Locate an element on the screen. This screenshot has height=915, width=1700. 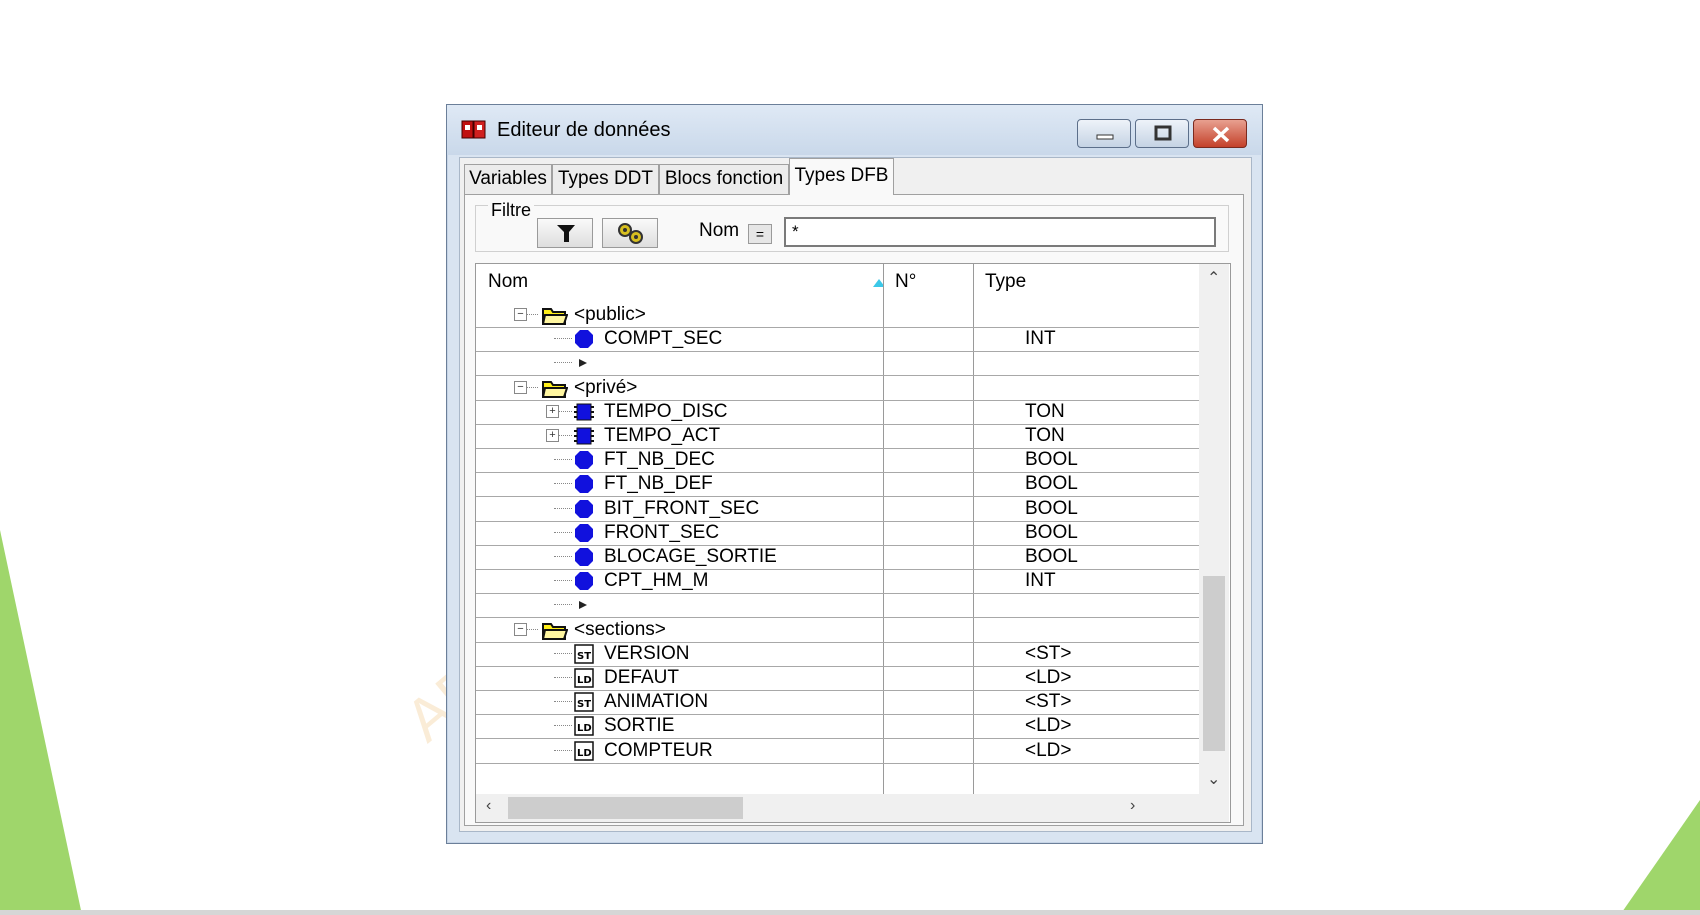
horizontal-scrollbar: ‹ › is located at coordinates (852, 808).